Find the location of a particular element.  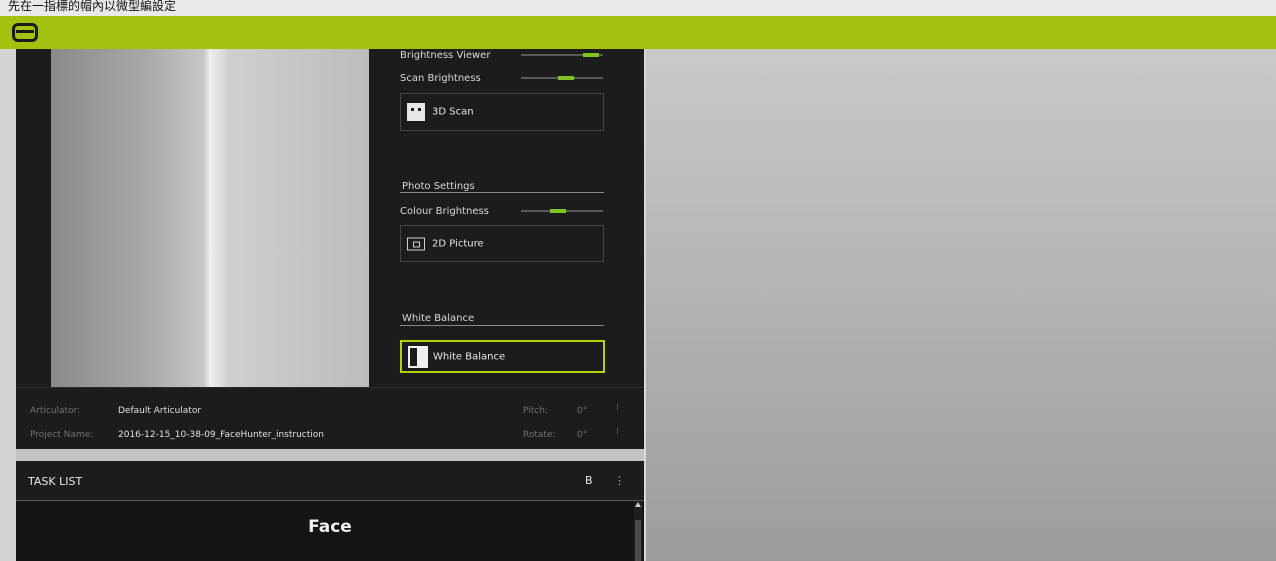

2d-picture-button: 2D Picture is located at coordinates (502, 243).